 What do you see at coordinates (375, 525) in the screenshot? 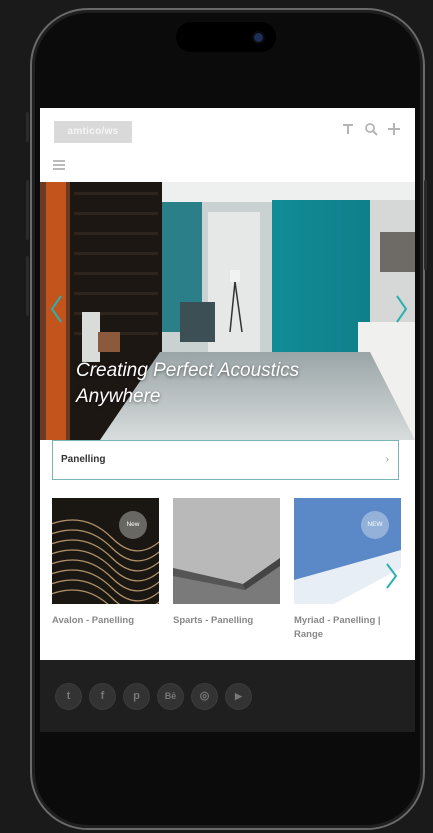
I see `new-badge: NEW` at bounding box center [375, 525].